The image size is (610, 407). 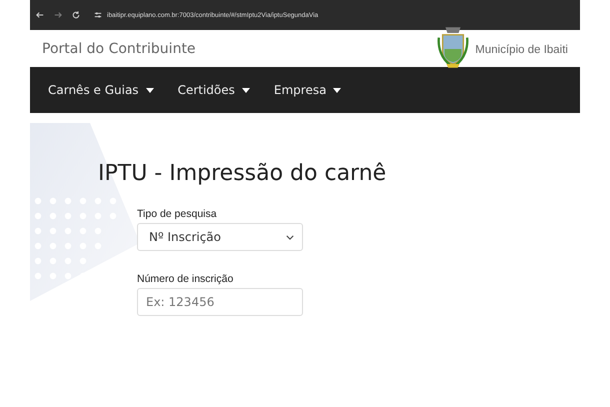 I want to click on search-type-dropdown: Nº Inscrição, so click(x=220, y=237).